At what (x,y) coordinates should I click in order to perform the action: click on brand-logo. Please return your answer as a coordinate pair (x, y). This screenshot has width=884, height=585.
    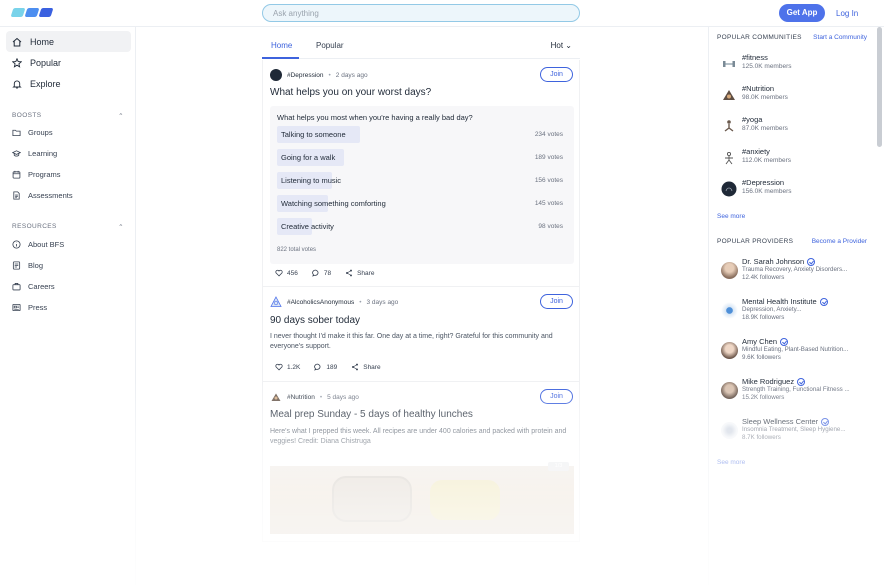
    Looking at the image, I should click on (32, 12).